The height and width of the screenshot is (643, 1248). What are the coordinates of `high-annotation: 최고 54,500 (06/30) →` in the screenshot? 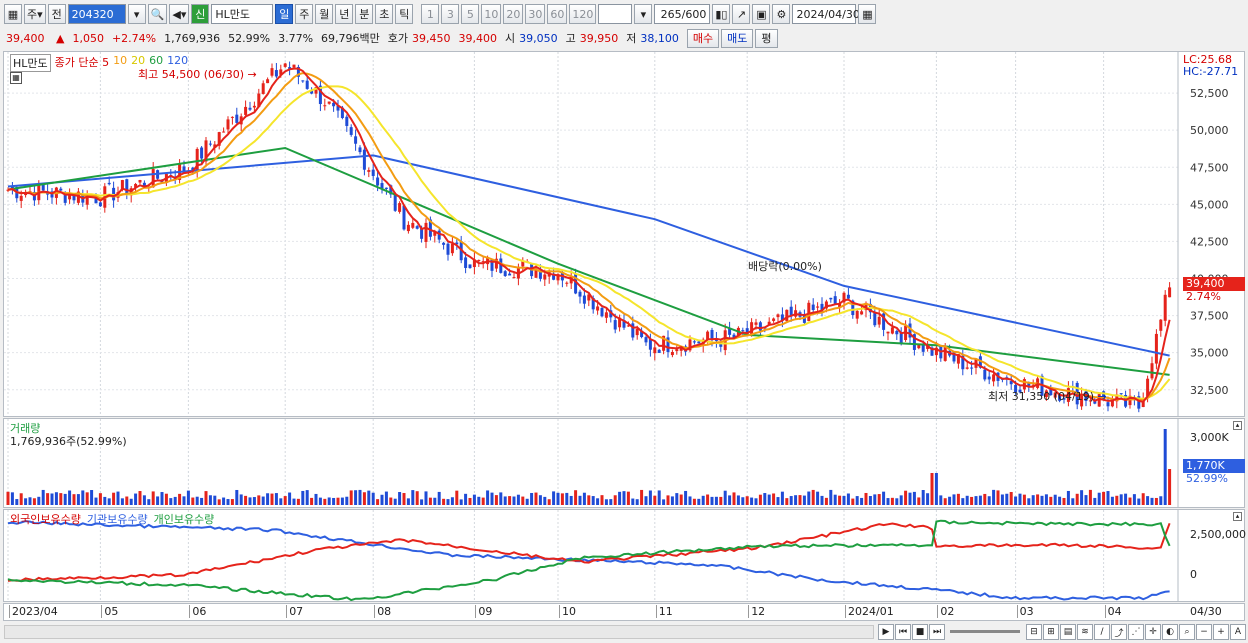 It's located at (197, 74).